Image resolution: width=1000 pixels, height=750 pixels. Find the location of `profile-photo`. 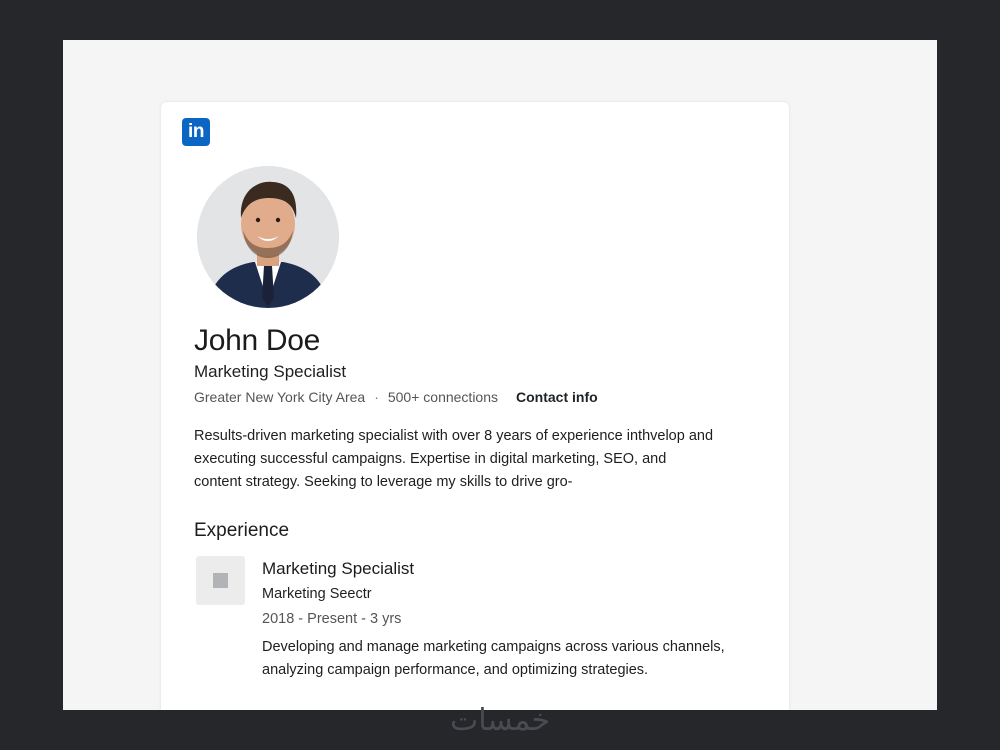

profile-photo is located at coordinates (268, 237).